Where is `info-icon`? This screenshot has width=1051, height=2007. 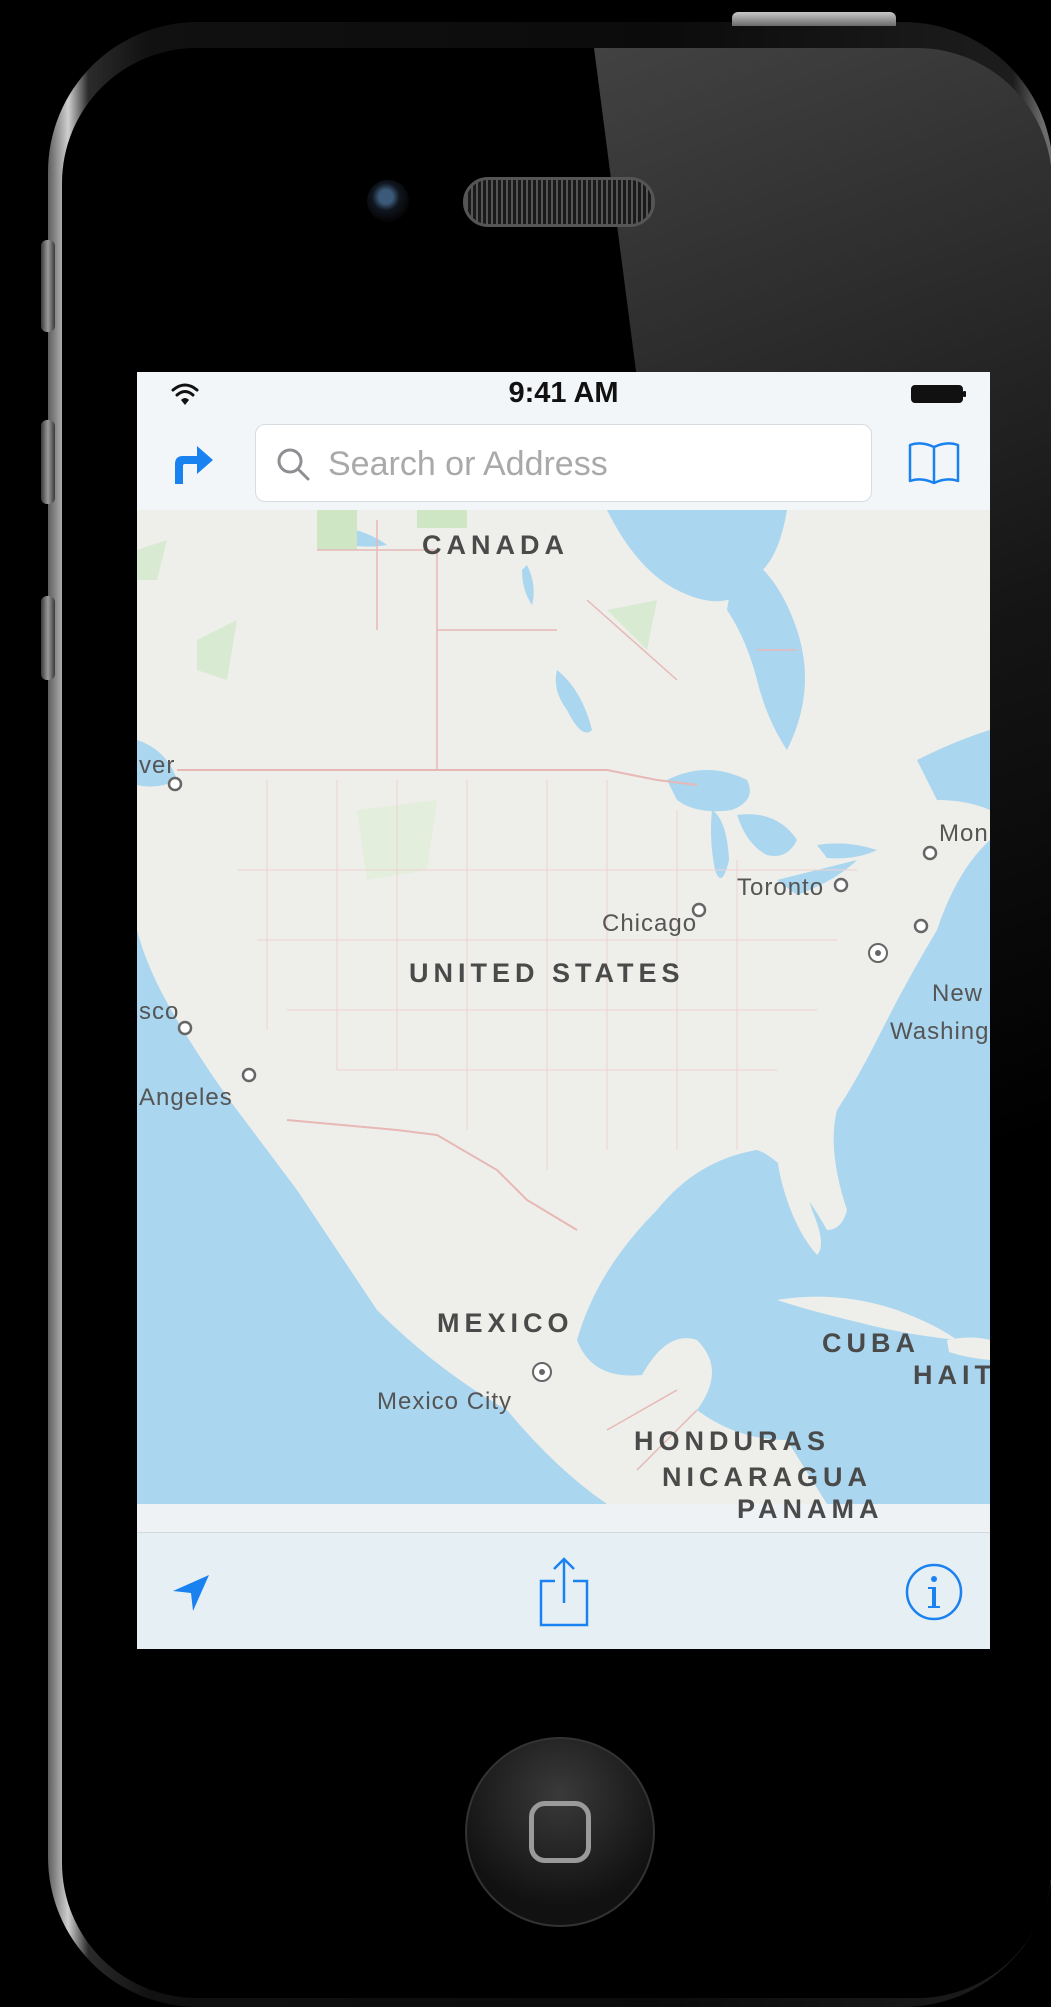 info-icon is located at coordinates (934, 1592).